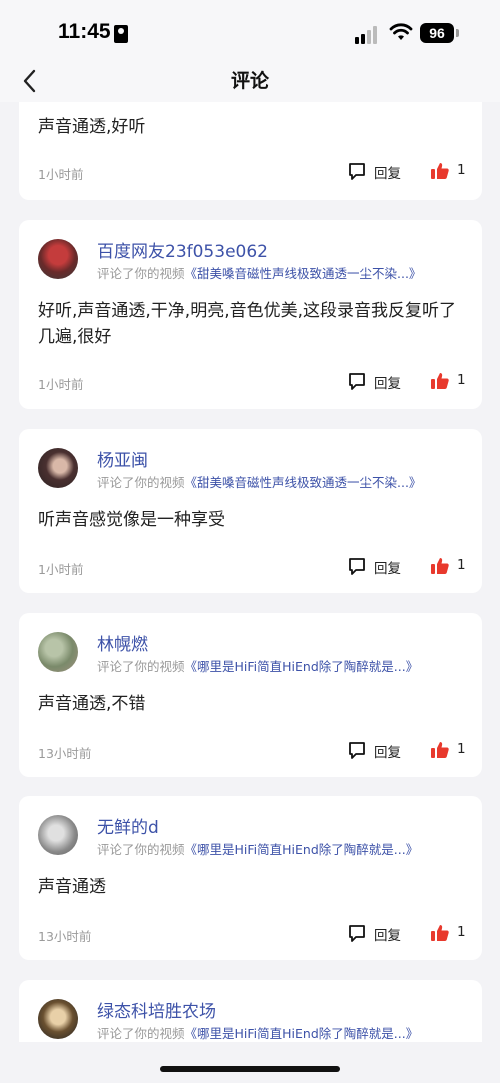 This screenshot has height=1083, width=500. What do you see at coordinates (131, 520) in the screenshot?
I see `comment-text: 听声音感觉像是一种享受` at bounding box center [131, 520].